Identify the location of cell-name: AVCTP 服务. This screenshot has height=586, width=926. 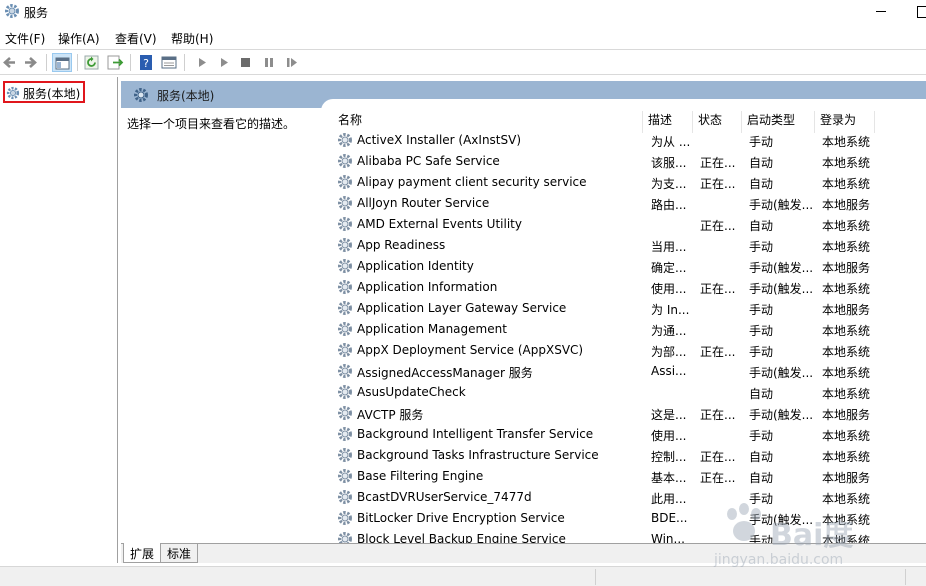
(390, 415).